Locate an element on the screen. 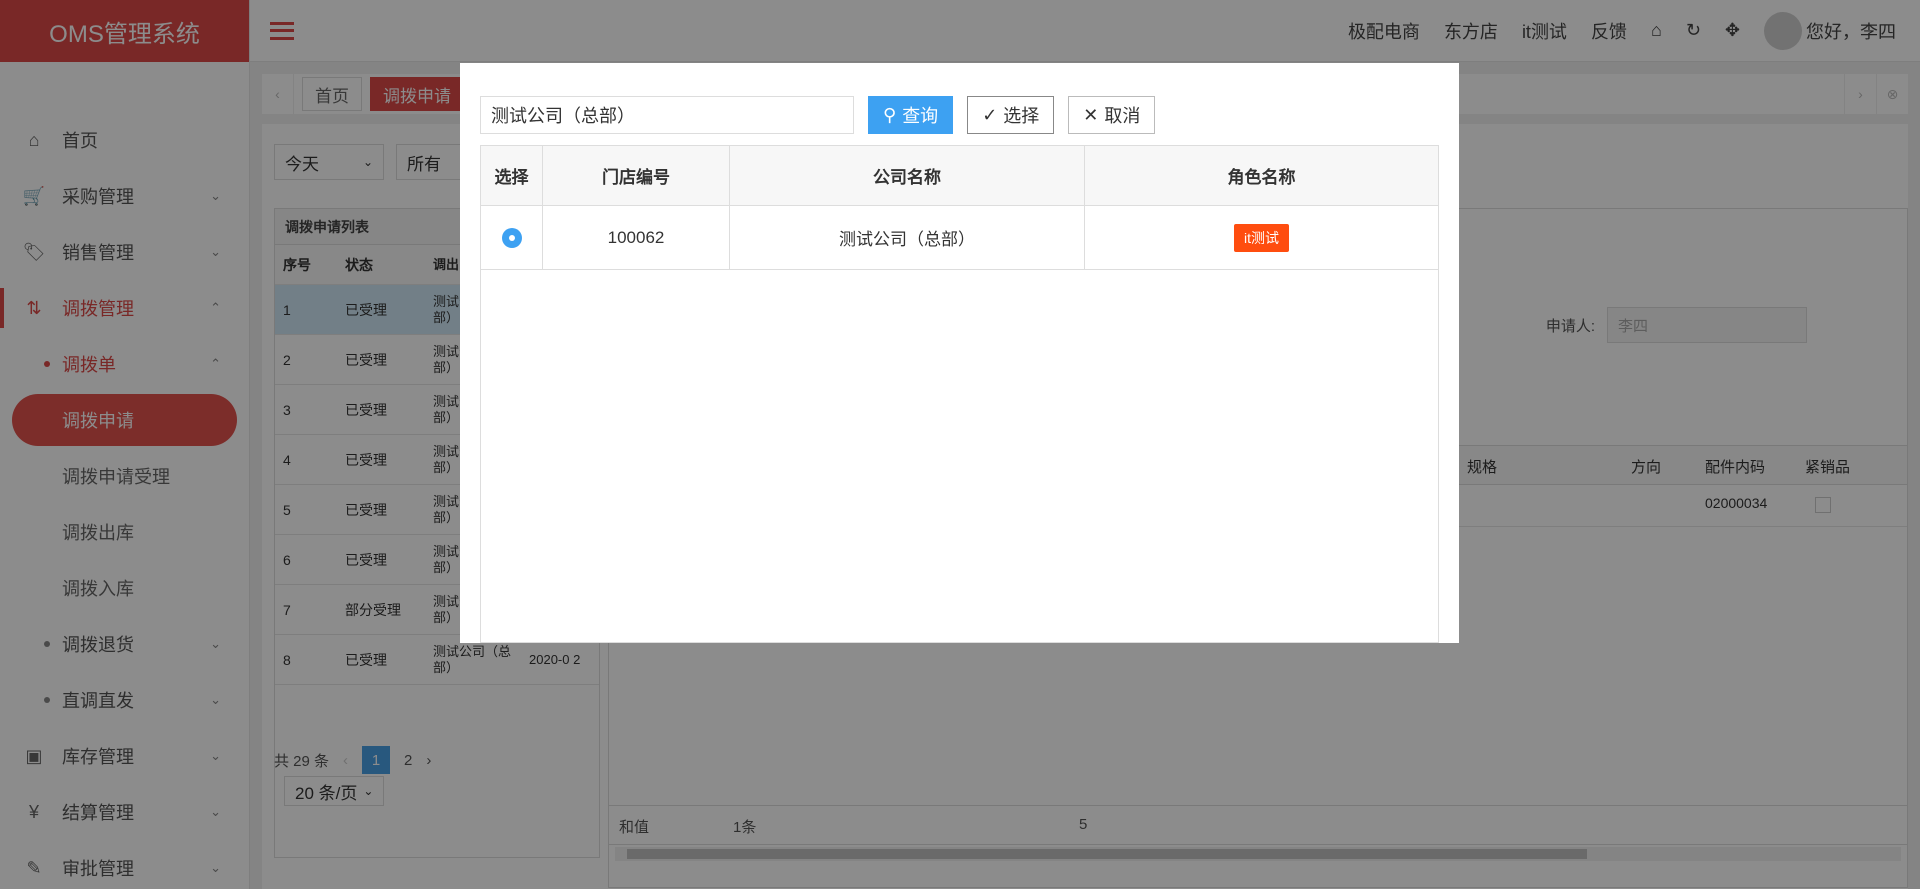 The width and height of the screenshot is (1920, 889). company-search-input: 测试公司（总部） is located at coordinates (667, 115).